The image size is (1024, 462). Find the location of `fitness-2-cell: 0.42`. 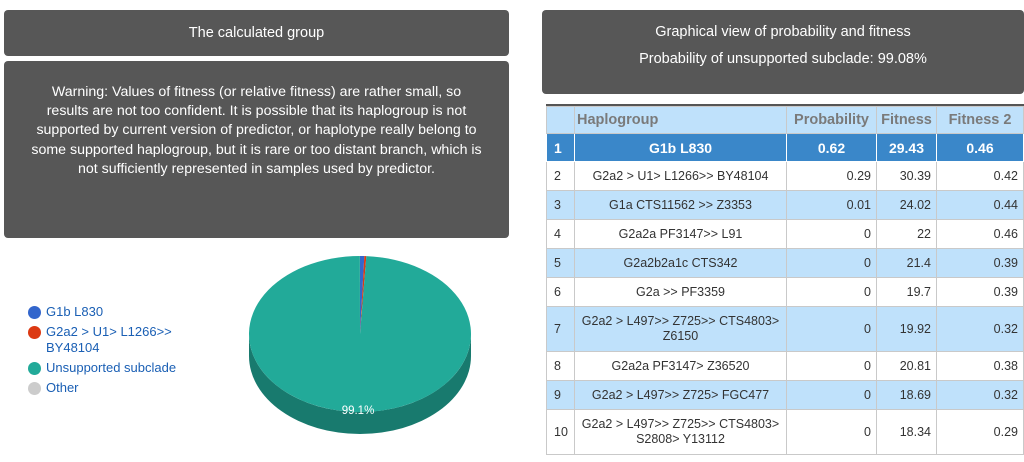

fitness-2-cell: 0.42 is located at coordinates (980, 176).